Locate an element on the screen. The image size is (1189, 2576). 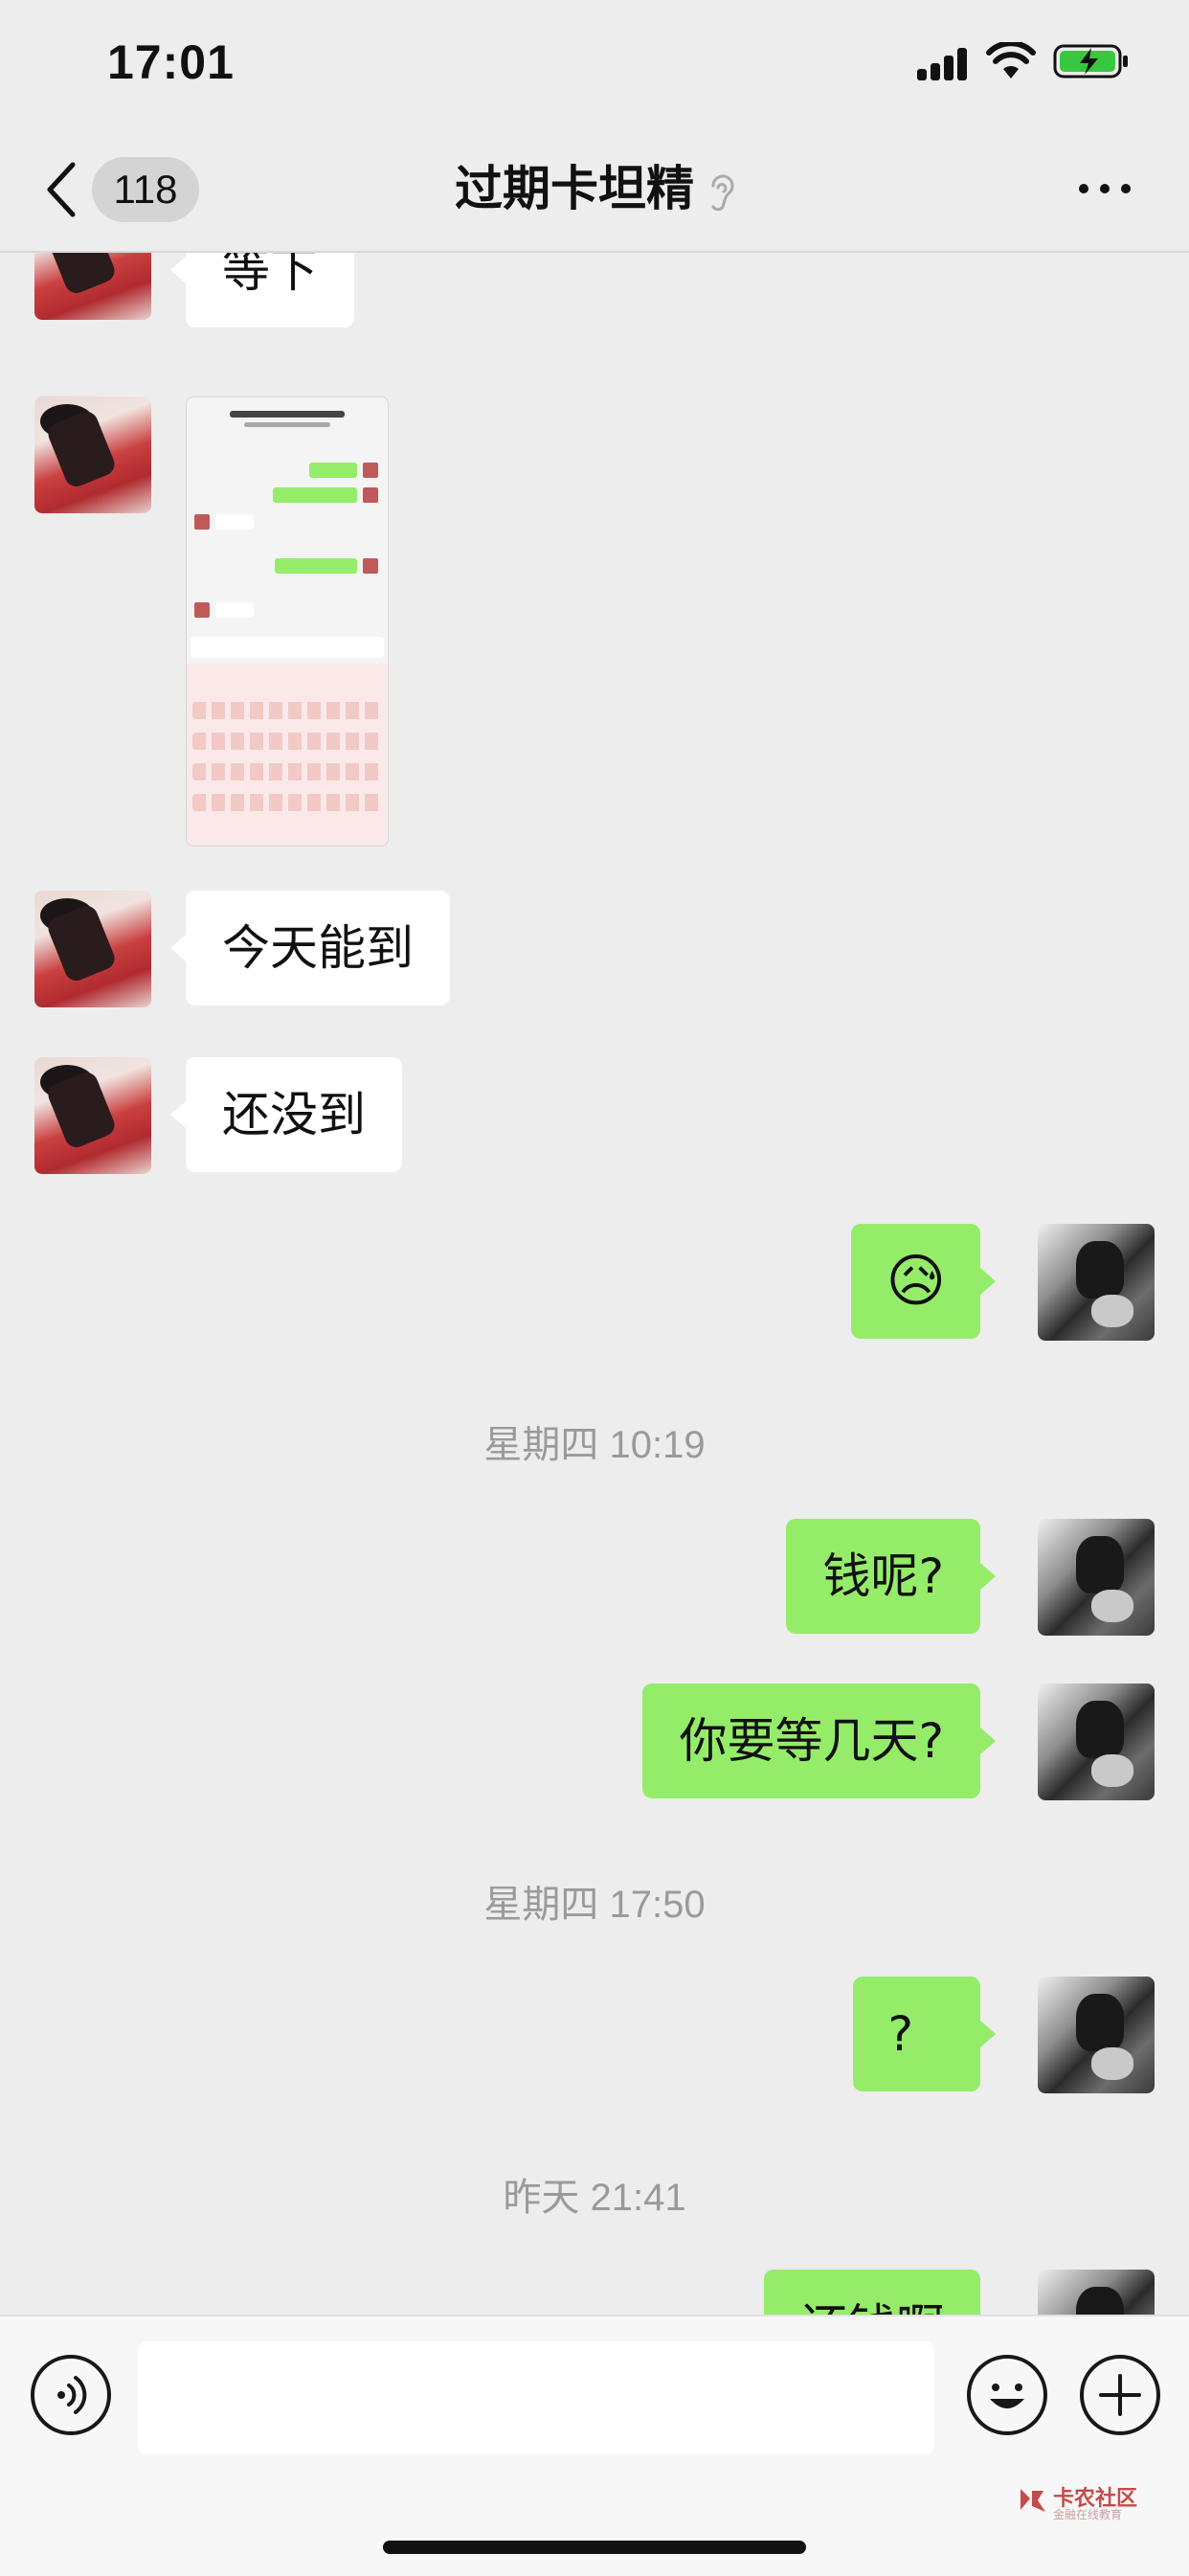
sticker-keyboard-preview is located at coordinates (287, 755).